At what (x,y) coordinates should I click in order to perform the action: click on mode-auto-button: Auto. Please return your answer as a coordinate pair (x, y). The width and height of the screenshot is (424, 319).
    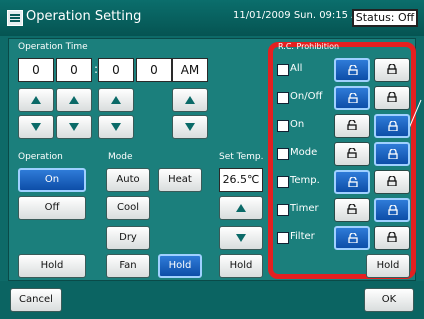
    Looking at the image, I should click on (128, 180).